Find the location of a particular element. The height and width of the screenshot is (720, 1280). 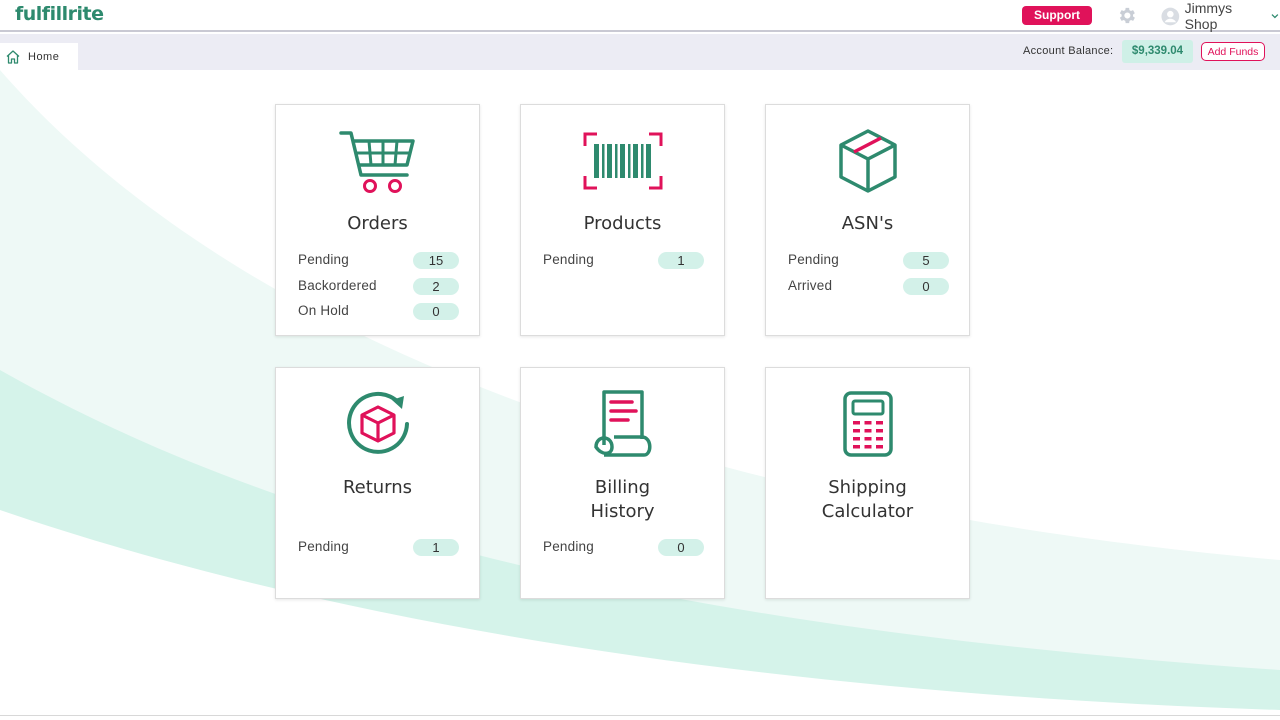

billing-row-pending: Pending 0 is located at coordinates (623, 547).